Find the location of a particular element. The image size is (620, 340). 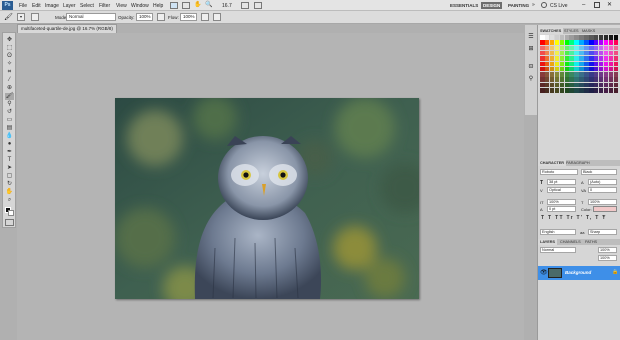

maximize-button is located at coordinates (597, 5).